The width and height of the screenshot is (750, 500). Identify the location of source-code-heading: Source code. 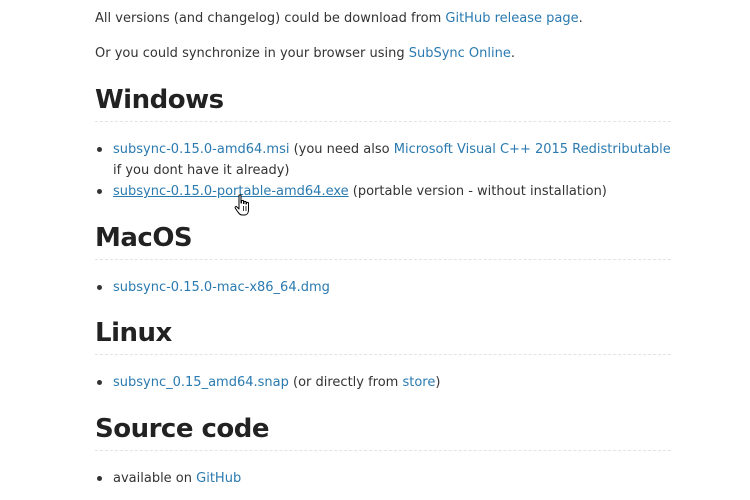
(383, 432).